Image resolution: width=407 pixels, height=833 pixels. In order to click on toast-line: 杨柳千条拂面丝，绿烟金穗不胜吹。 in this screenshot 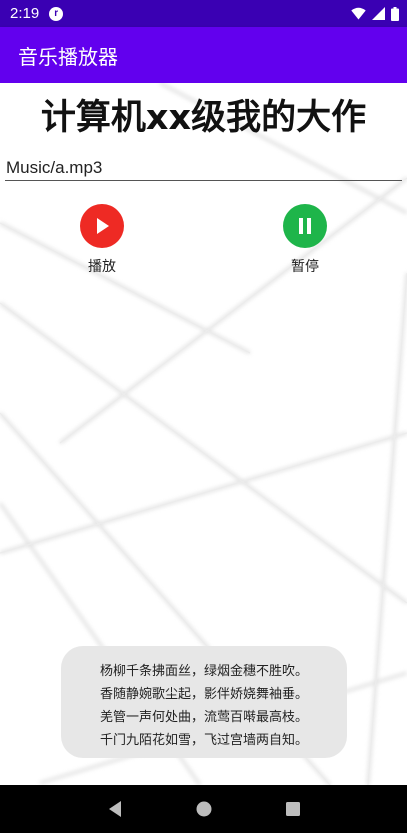, I will do `click(203, 671)`.